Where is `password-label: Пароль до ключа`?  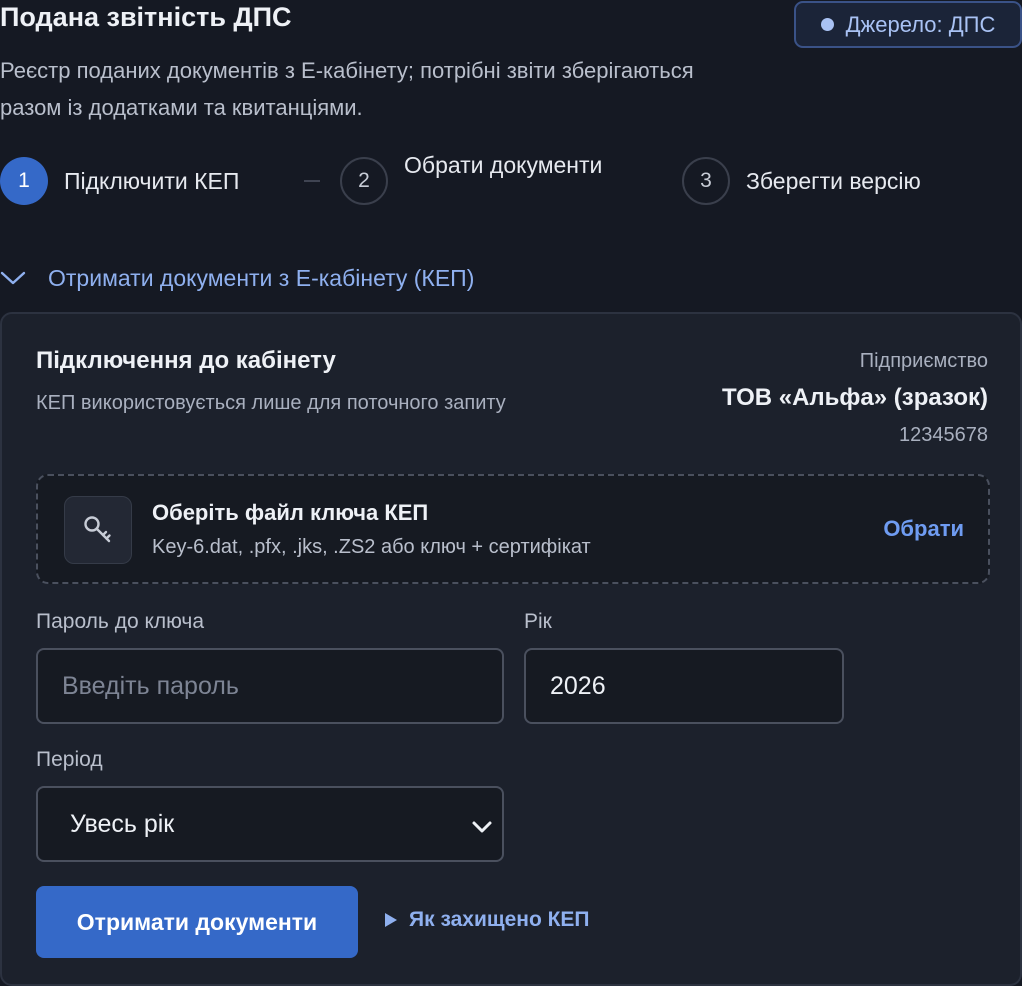 password-label: Пароль до ключа is located at coordinates (120, 621).